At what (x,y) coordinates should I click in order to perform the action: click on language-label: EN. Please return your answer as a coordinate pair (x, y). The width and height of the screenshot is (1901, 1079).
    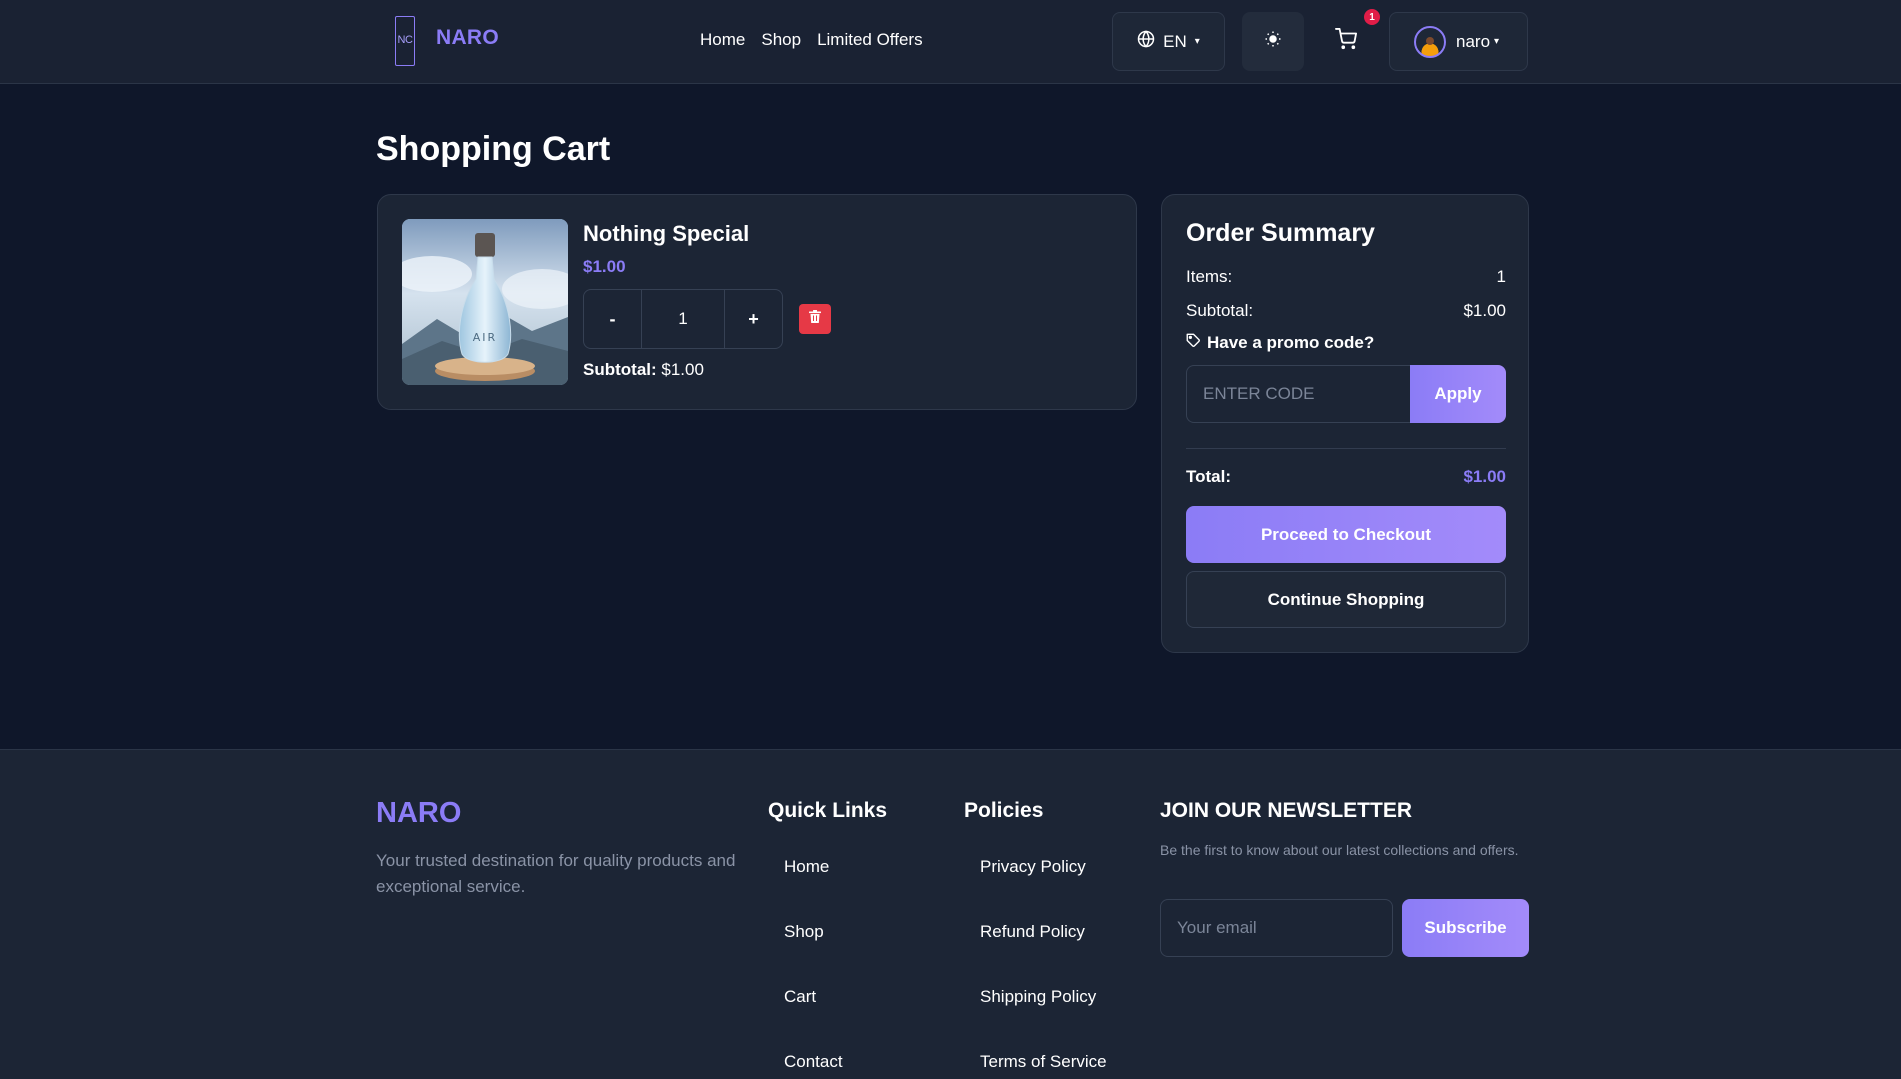
    Looking at the image, I should click on (1175, 41).